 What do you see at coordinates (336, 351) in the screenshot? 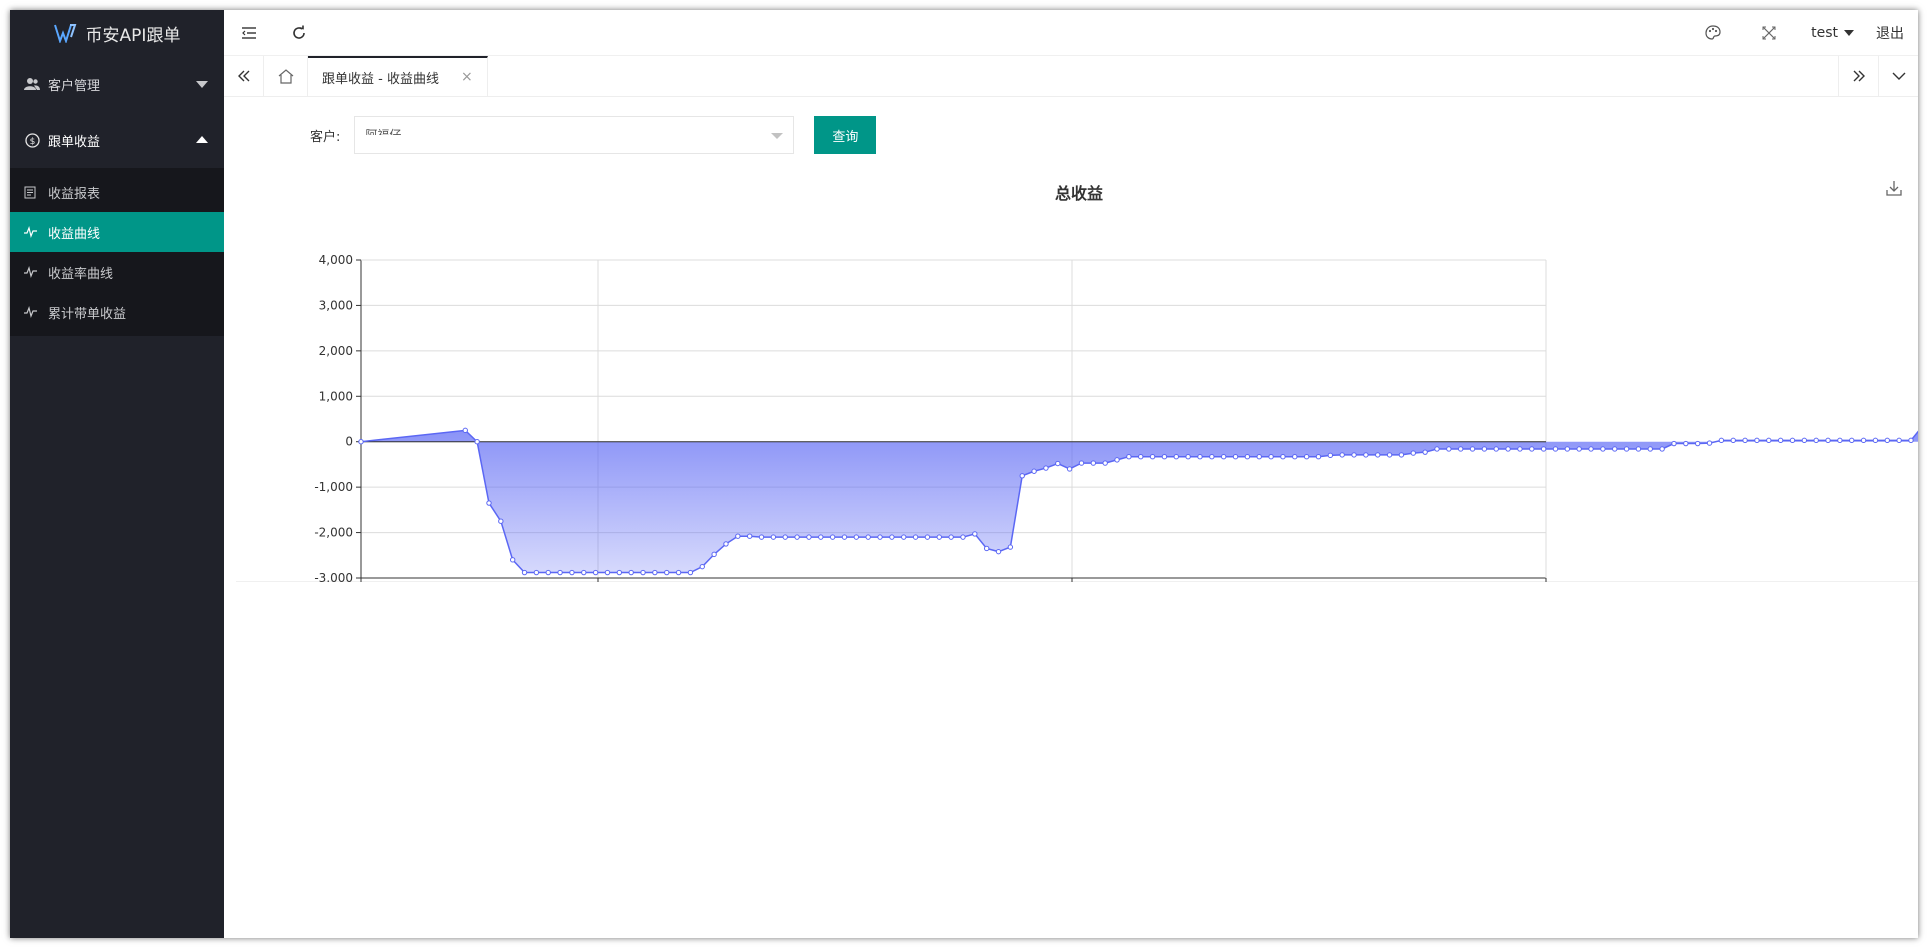
I see `y-tick-label: 2,000` at bounding box center [336, 351].